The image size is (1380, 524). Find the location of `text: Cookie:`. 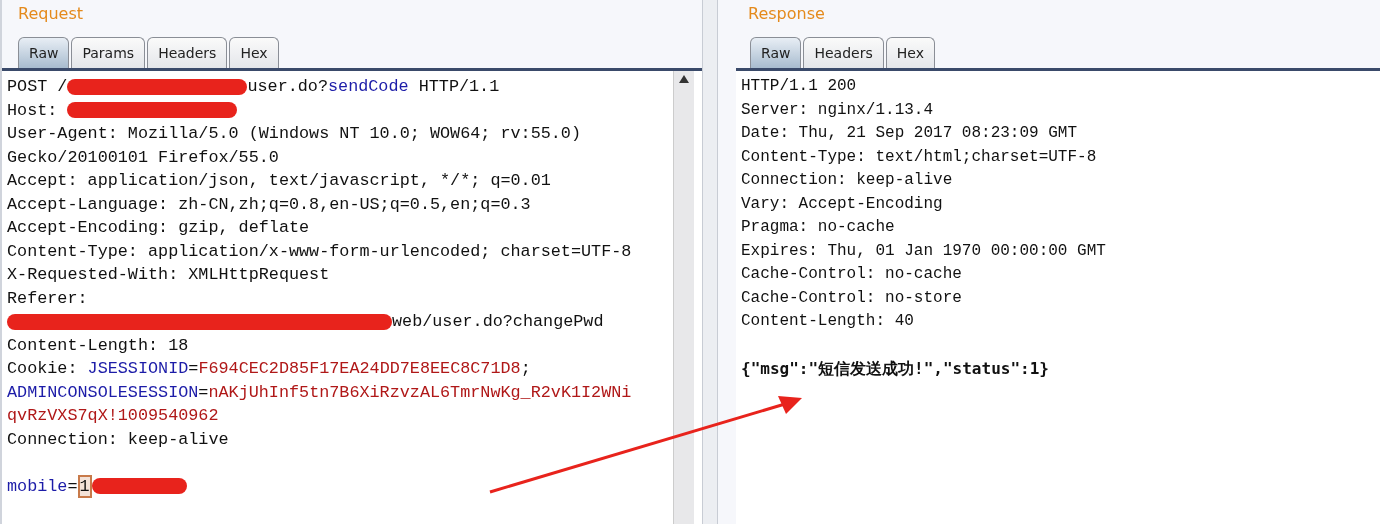

text: Cookie: is located at coordinates (43, 368).